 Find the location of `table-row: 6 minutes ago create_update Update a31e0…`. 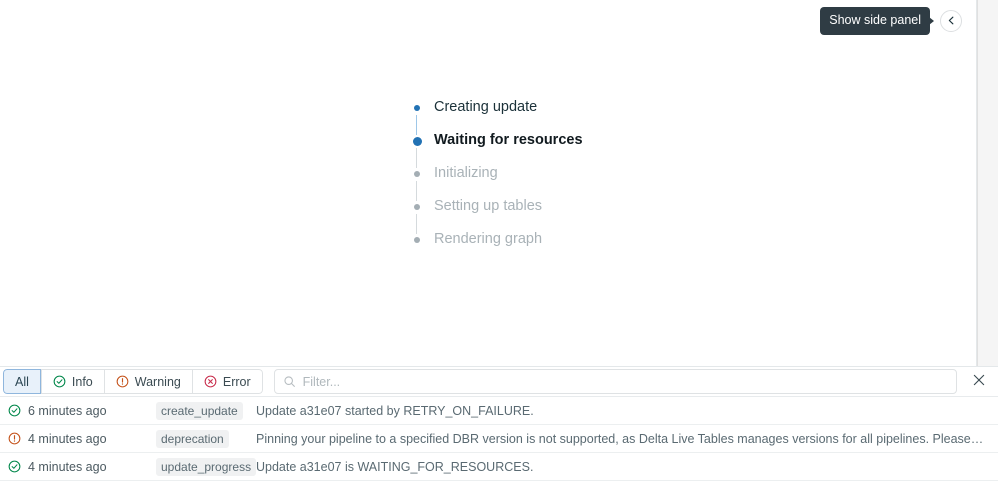

table-row: 6 minutes ago create_update Update a31e0… is located at coordinates (499, 411).